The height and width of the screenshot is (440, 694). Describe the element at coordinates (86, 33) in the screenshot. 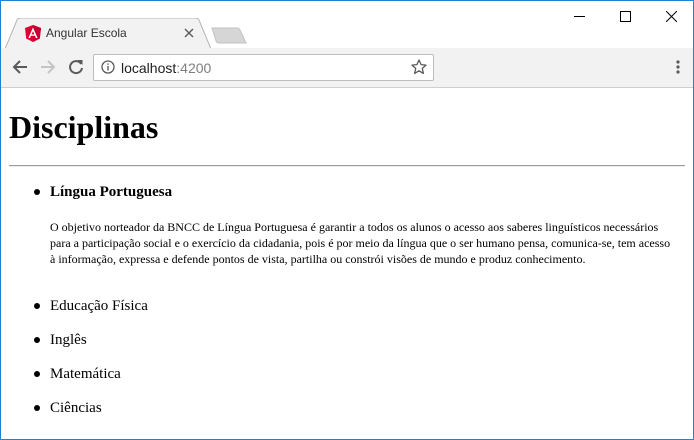

I see `tab-title: Angular Escola` at that location.